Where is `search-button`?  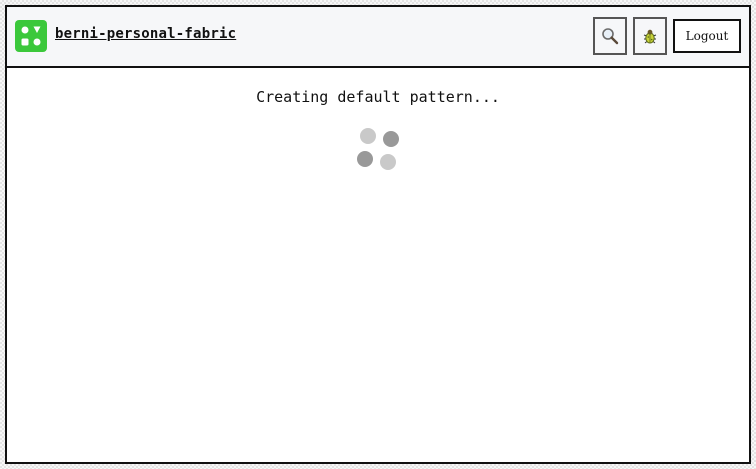 search-button is located at coordinates (610, 36).